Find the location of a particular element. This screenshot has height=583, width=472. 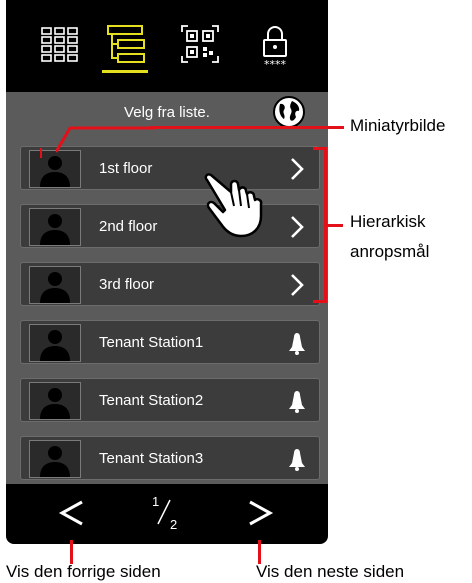

list-row: Tenant Station2 is located at coordinates (170, 400).